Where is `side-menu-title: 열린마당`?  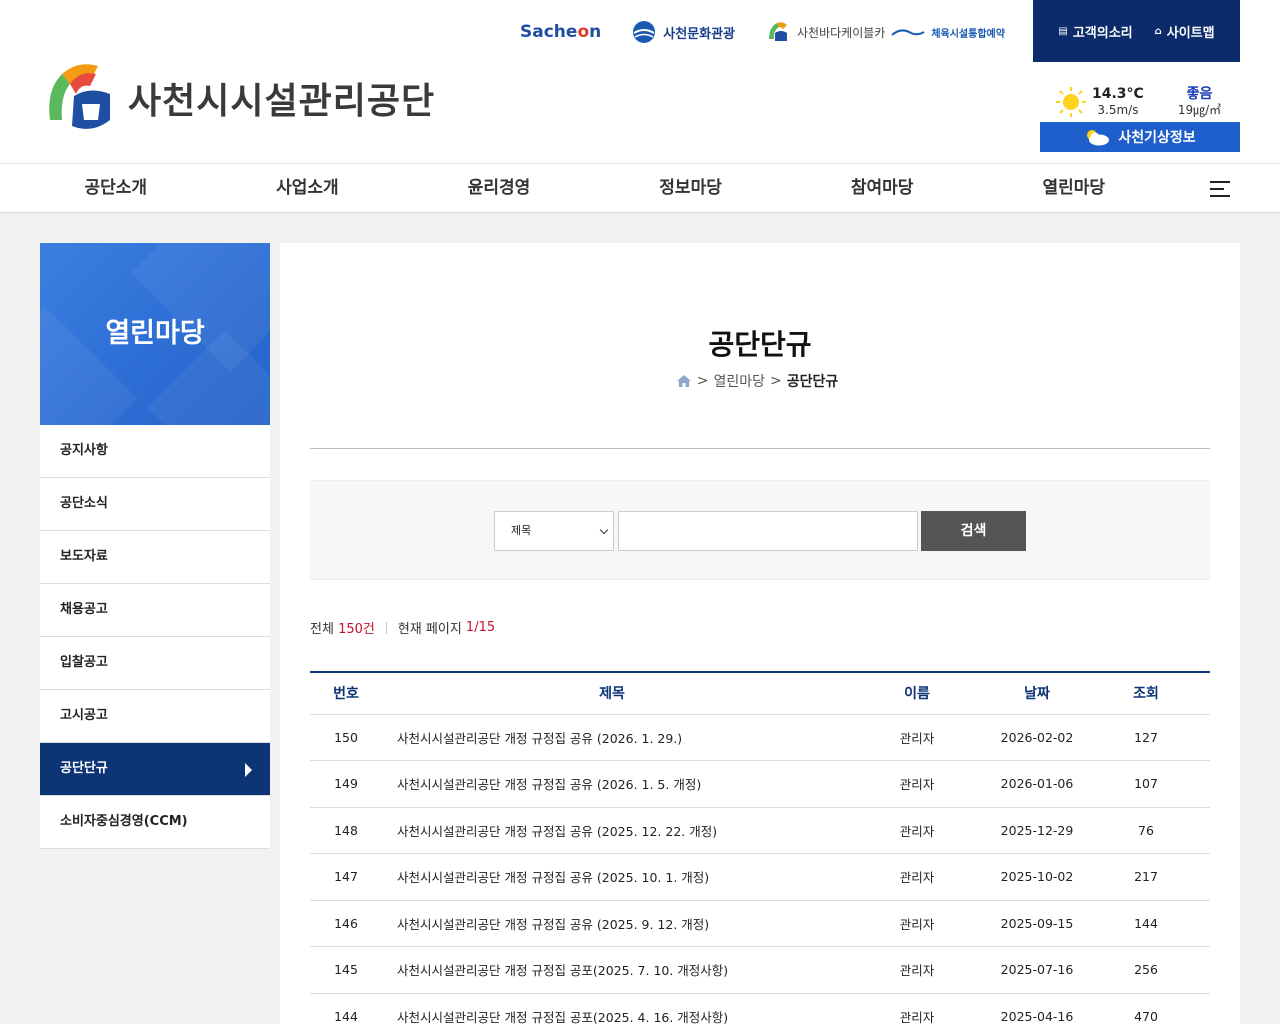 side-menu-title: 열린마당 is located at coordinates (155, 333).